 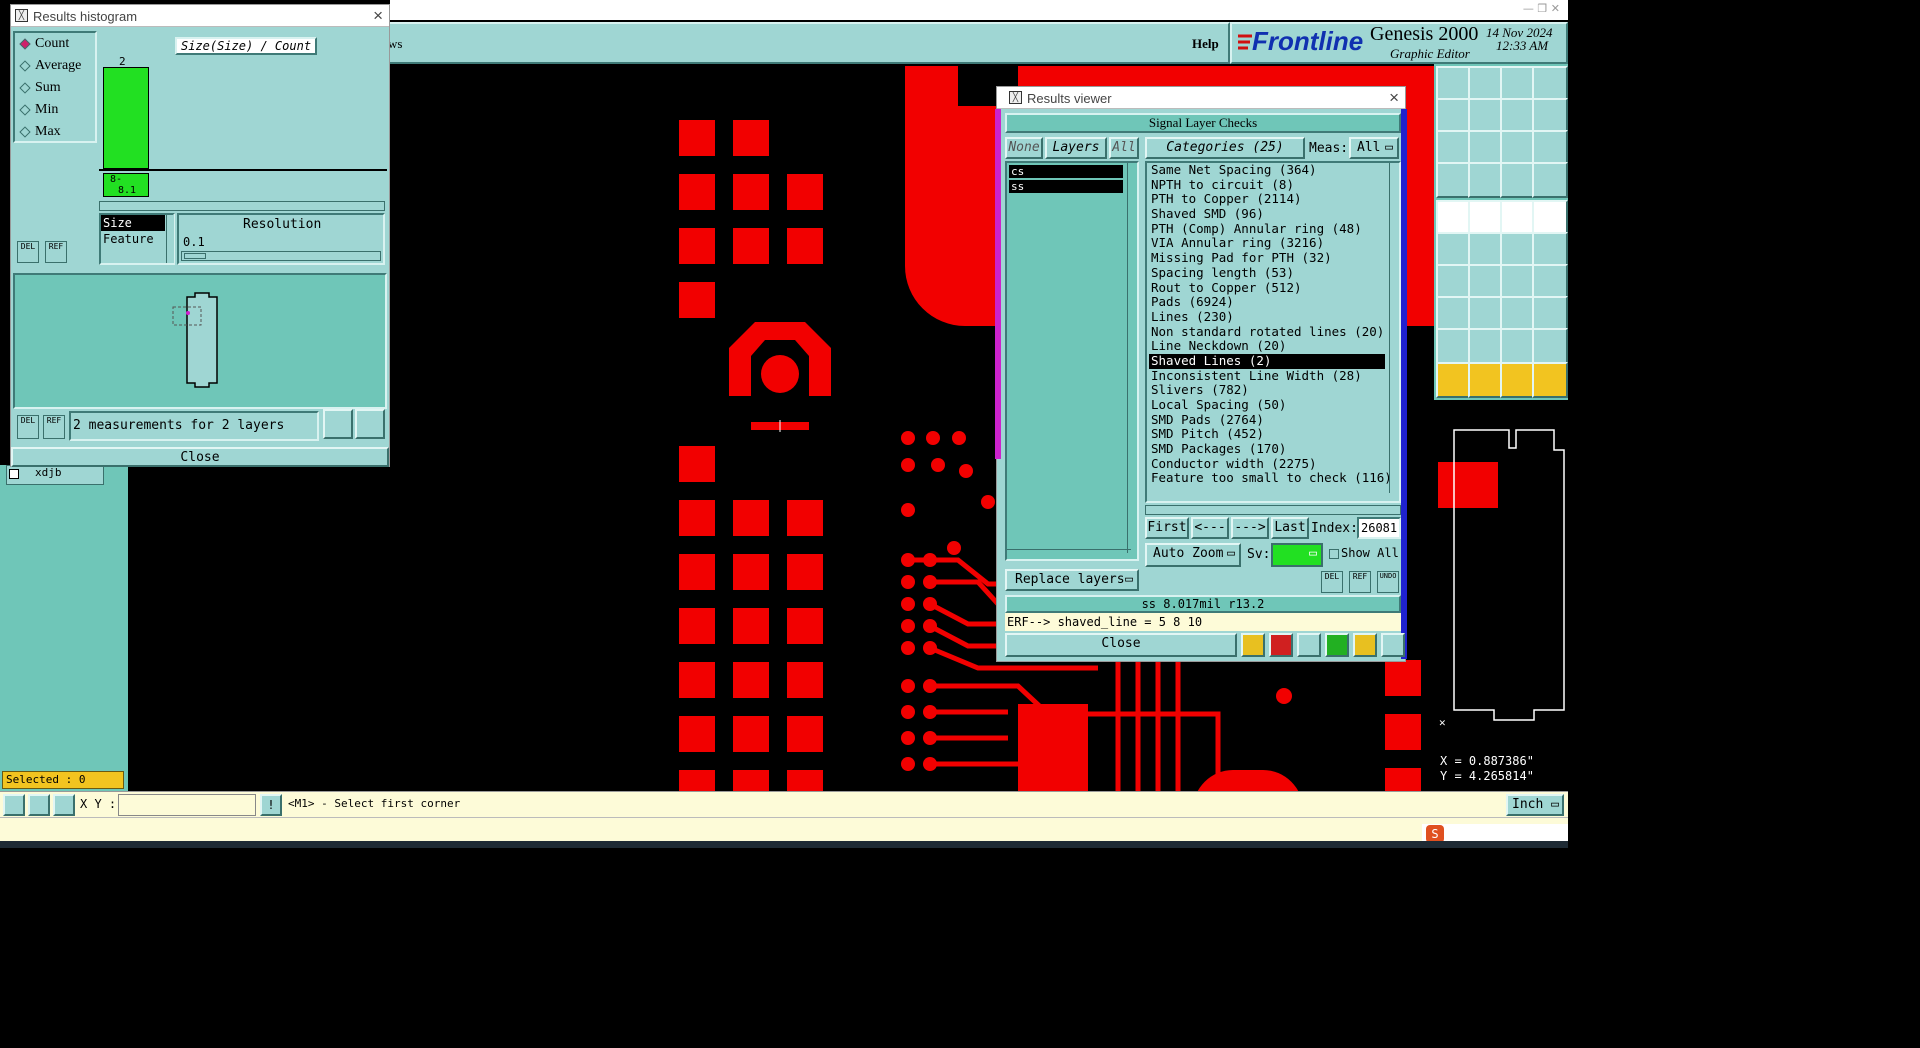 I want to click on pointer-multi-icon, so click(x=1550, y=380).